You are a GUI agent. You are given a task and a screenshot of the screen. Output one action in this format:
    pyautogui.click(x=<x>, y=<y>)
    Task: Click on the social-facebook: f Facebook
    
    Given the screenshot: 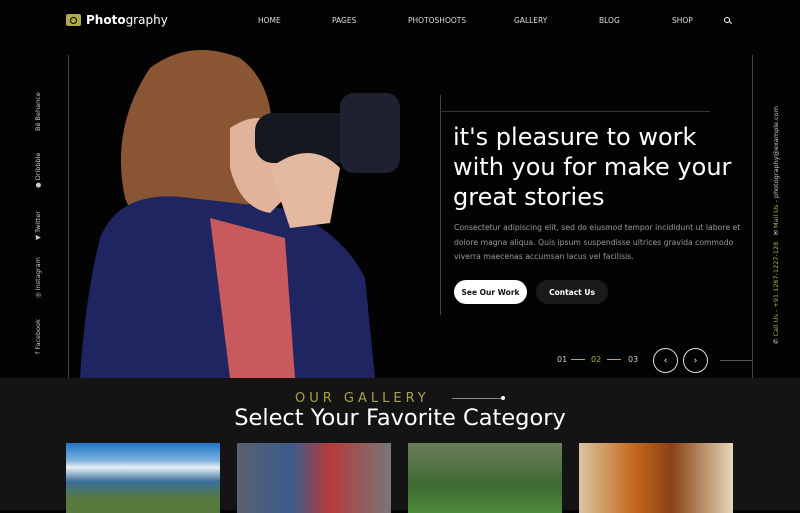 What is the action you would take?
    pyautogui.click(x=38, y=336)
    